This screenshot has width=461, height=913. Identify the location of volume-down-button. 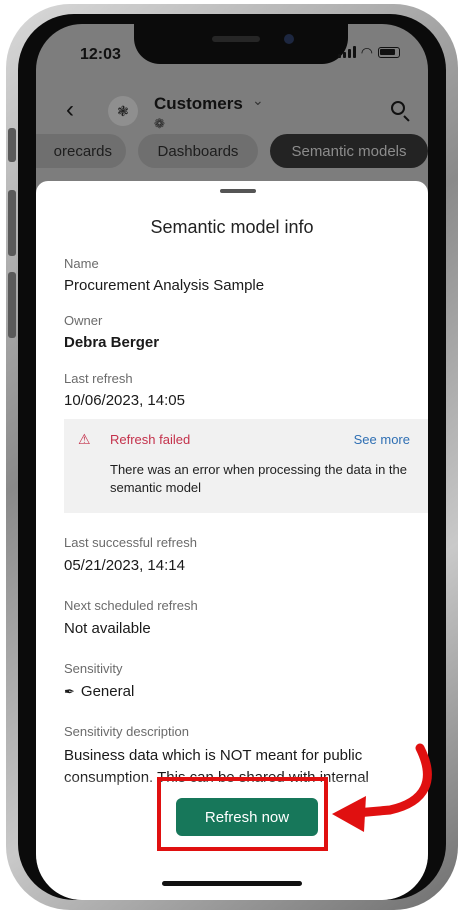
(12, 305).